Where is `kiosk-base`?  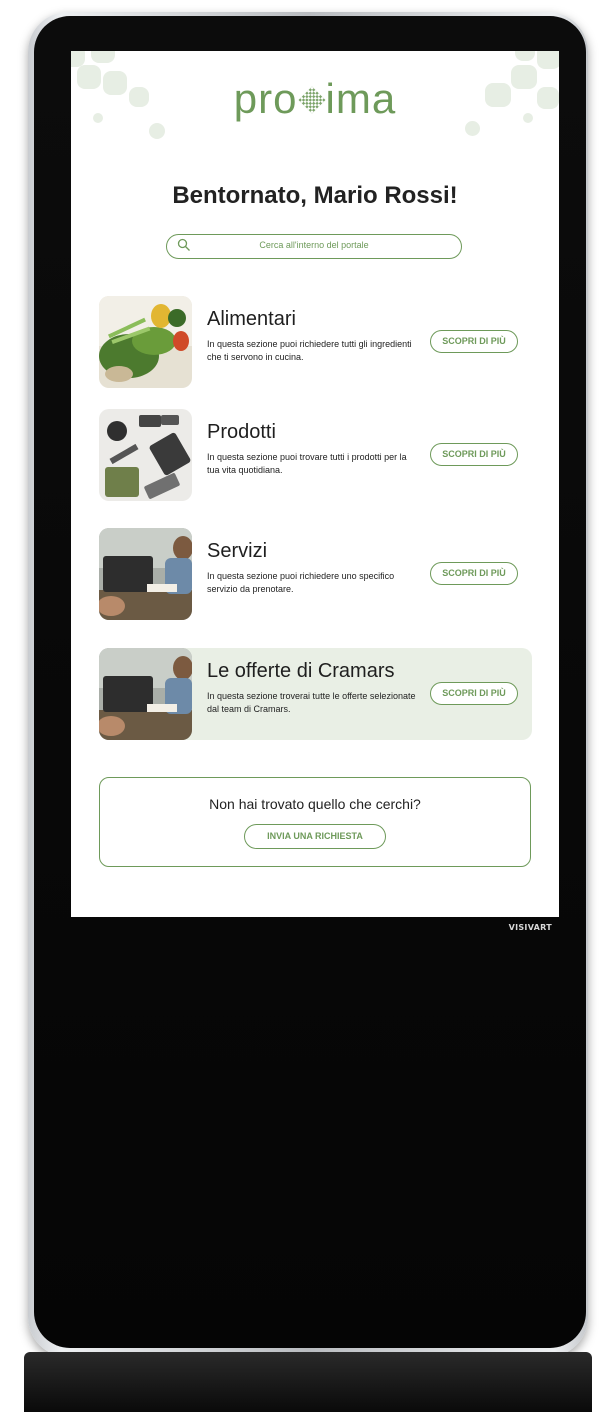
kiosk-base is located at coordinates (308, 1382).